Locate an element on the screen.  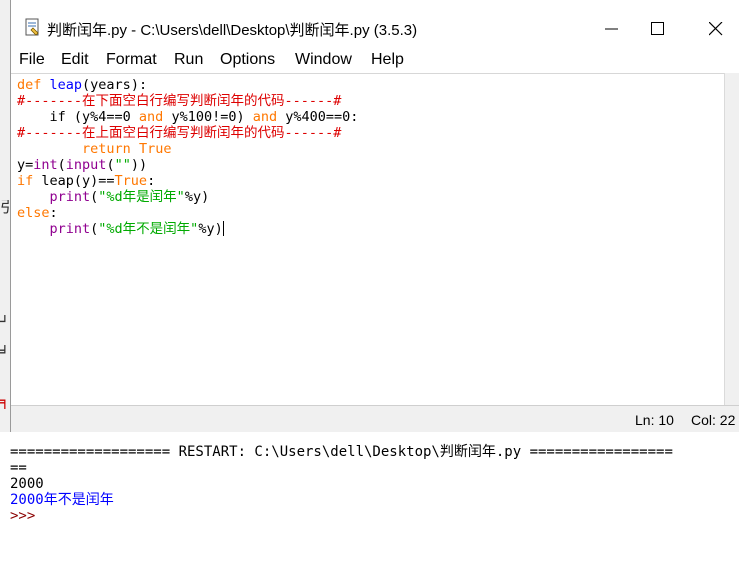
vertical-scrollbar is located at coordinates (731, 239).